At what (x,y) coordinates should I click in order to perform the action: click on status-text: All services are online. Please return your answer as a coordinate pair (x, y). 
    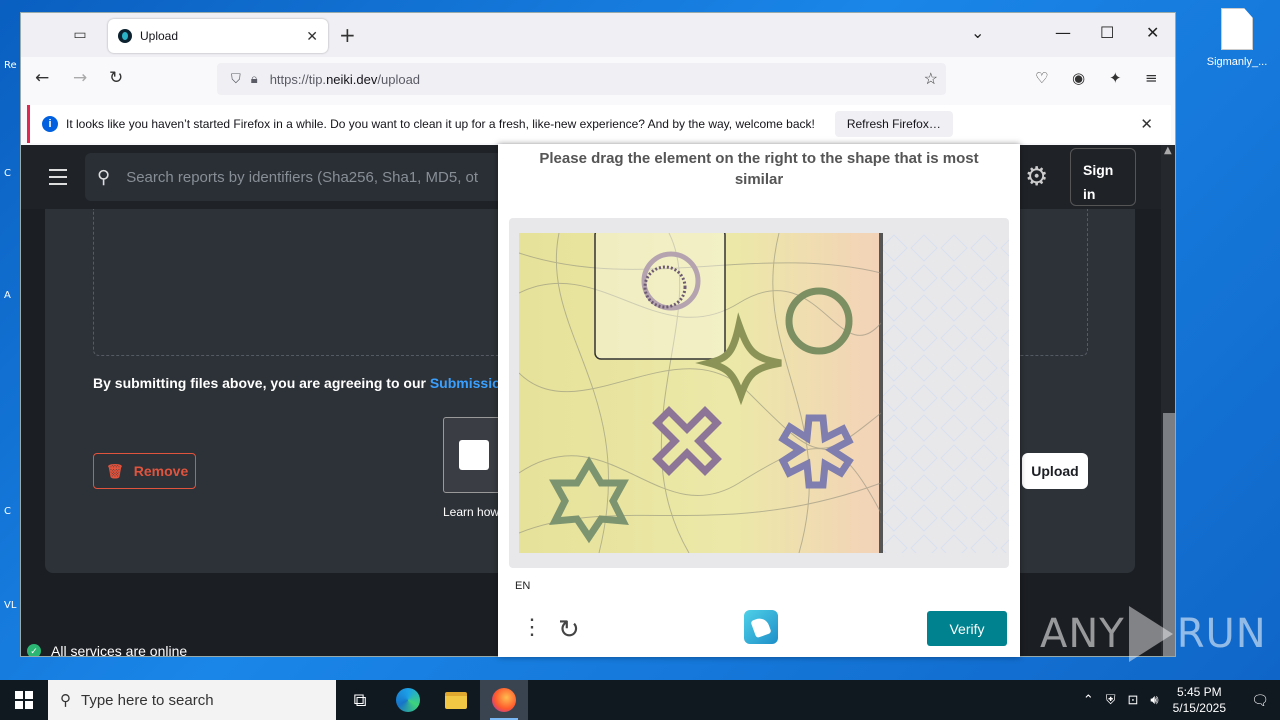
    Looking at the image, I should click on (119, 650).